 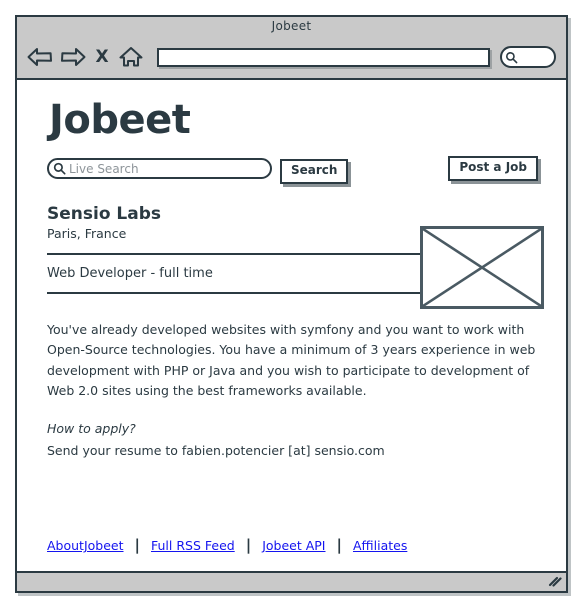 I want to click on search-button: Search, so click(x=314, y=171).